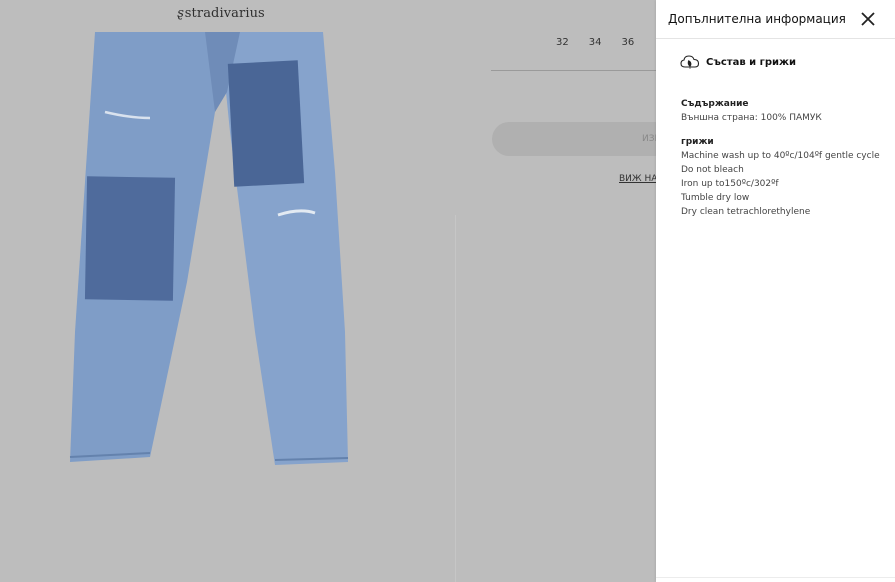  I want to click on content-divider, so click(455, 398).